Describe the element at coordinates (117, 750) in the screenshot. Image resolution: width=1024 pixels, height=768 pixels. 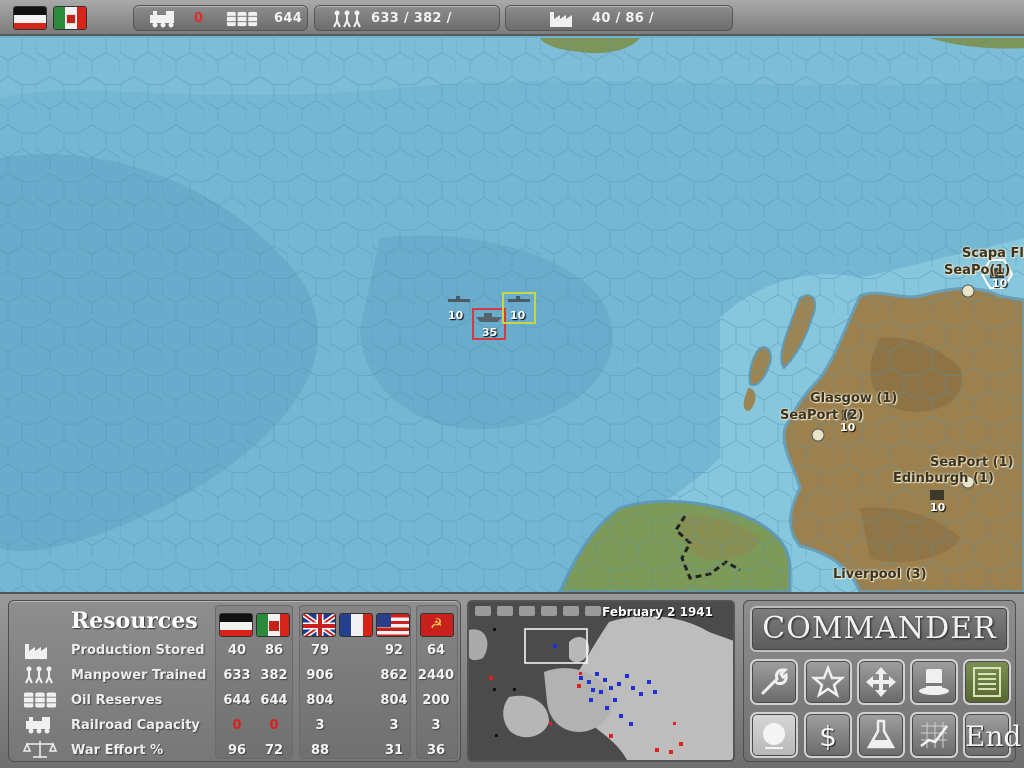
I see `war-effort-label: War Effort %` at that location.